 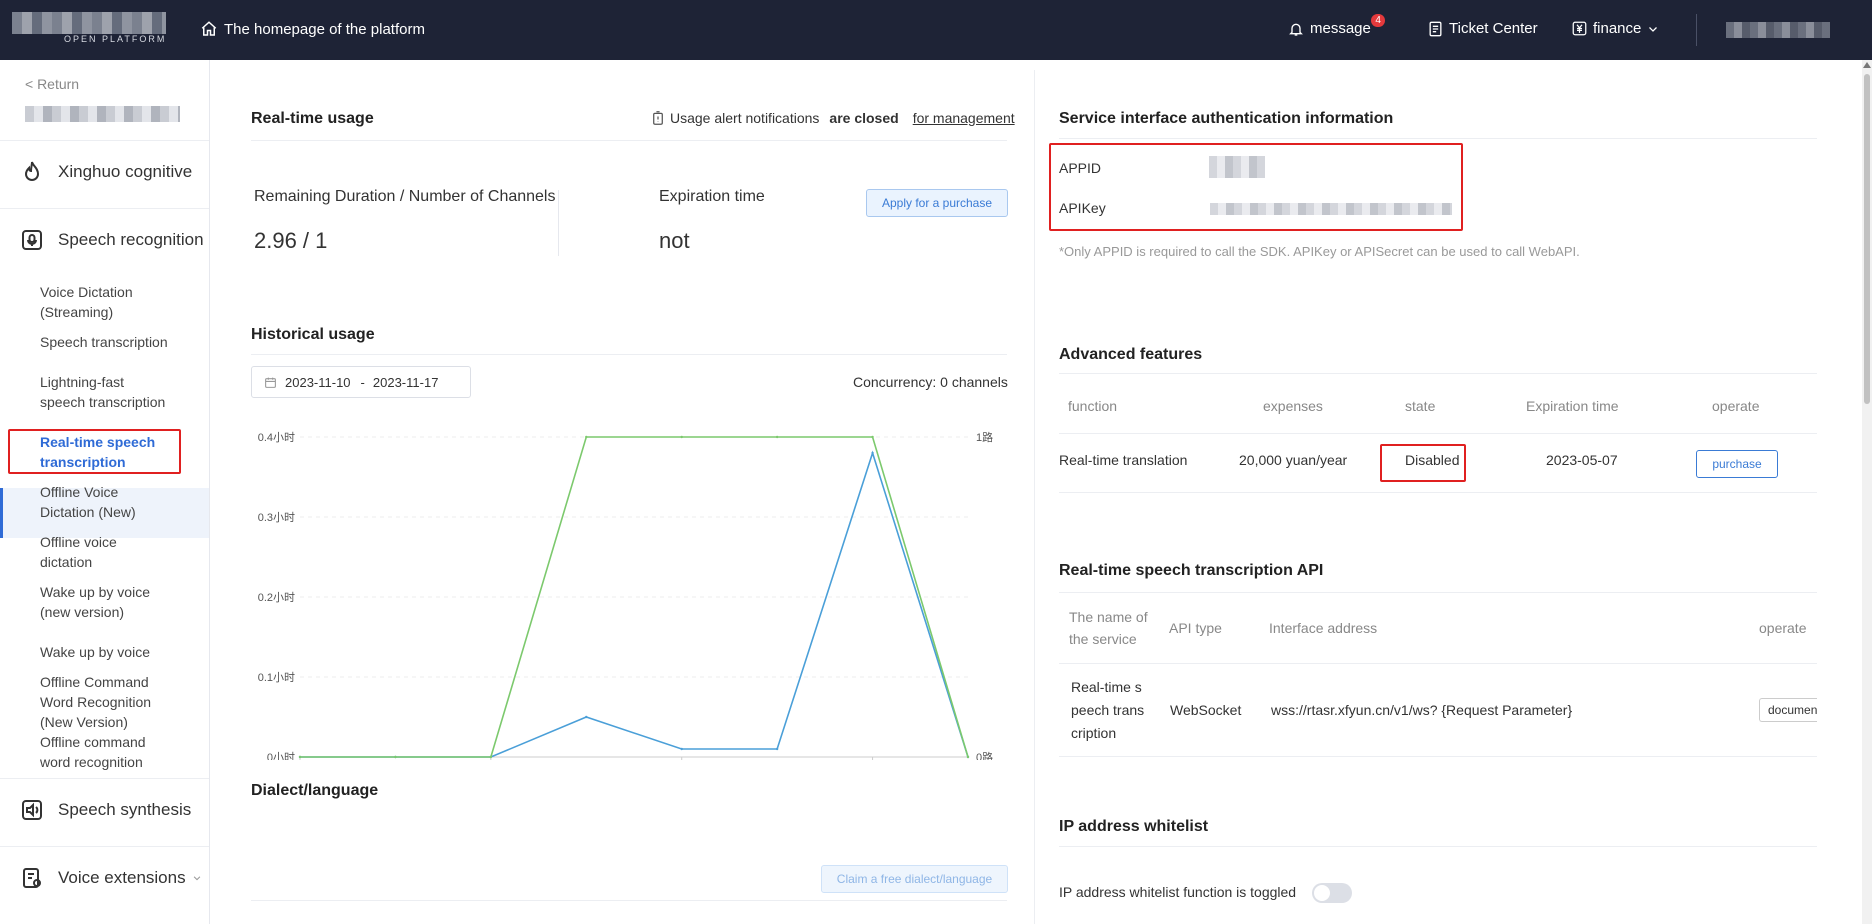 I want to click on column-header: Interface address, so click(x=1323, y=628).